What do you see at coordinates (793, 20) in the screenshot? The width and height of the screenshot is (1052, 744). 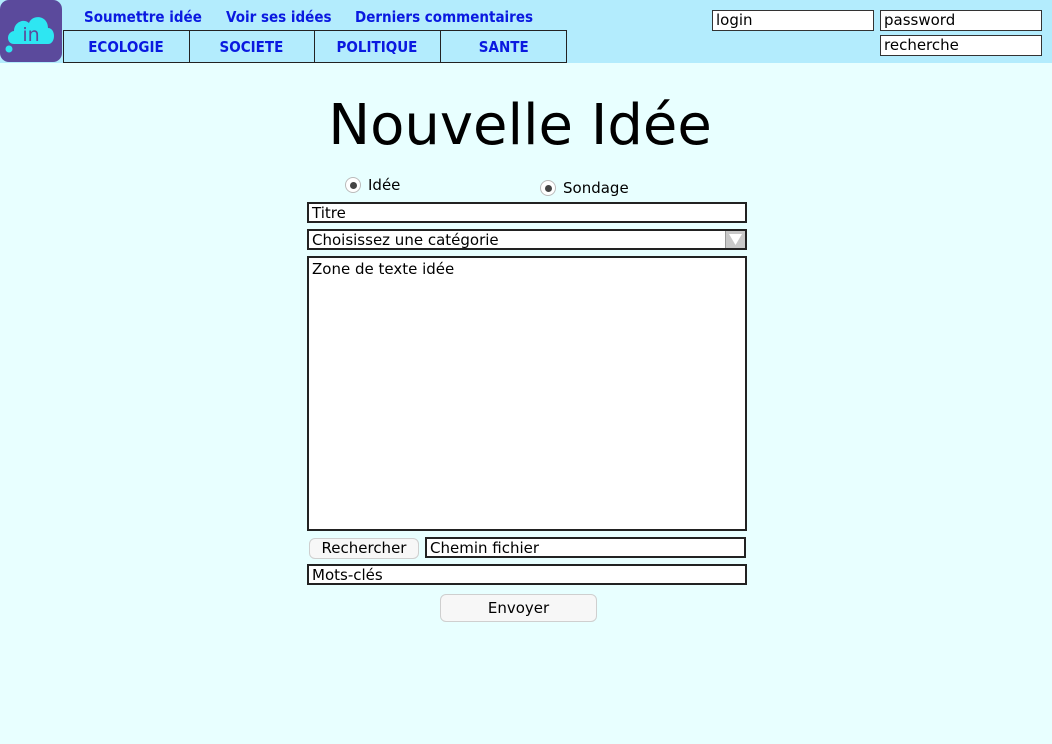 I see `login-input: login` at bounding box center [793, 20].